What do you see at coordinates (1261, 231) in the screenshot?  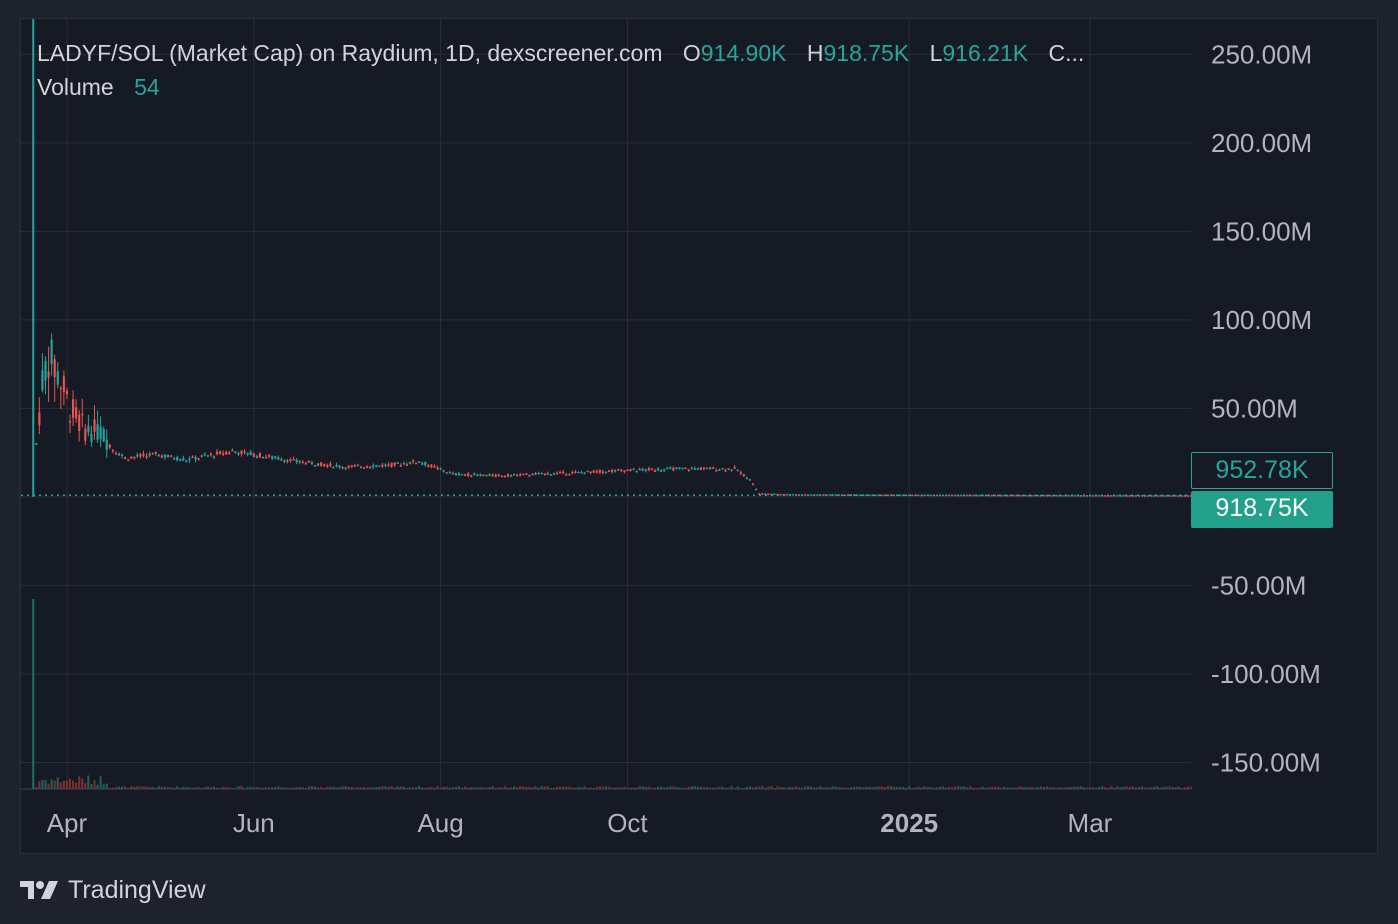 I see `y-tick-label: 150.00M` at bounding box center [1261, 231].